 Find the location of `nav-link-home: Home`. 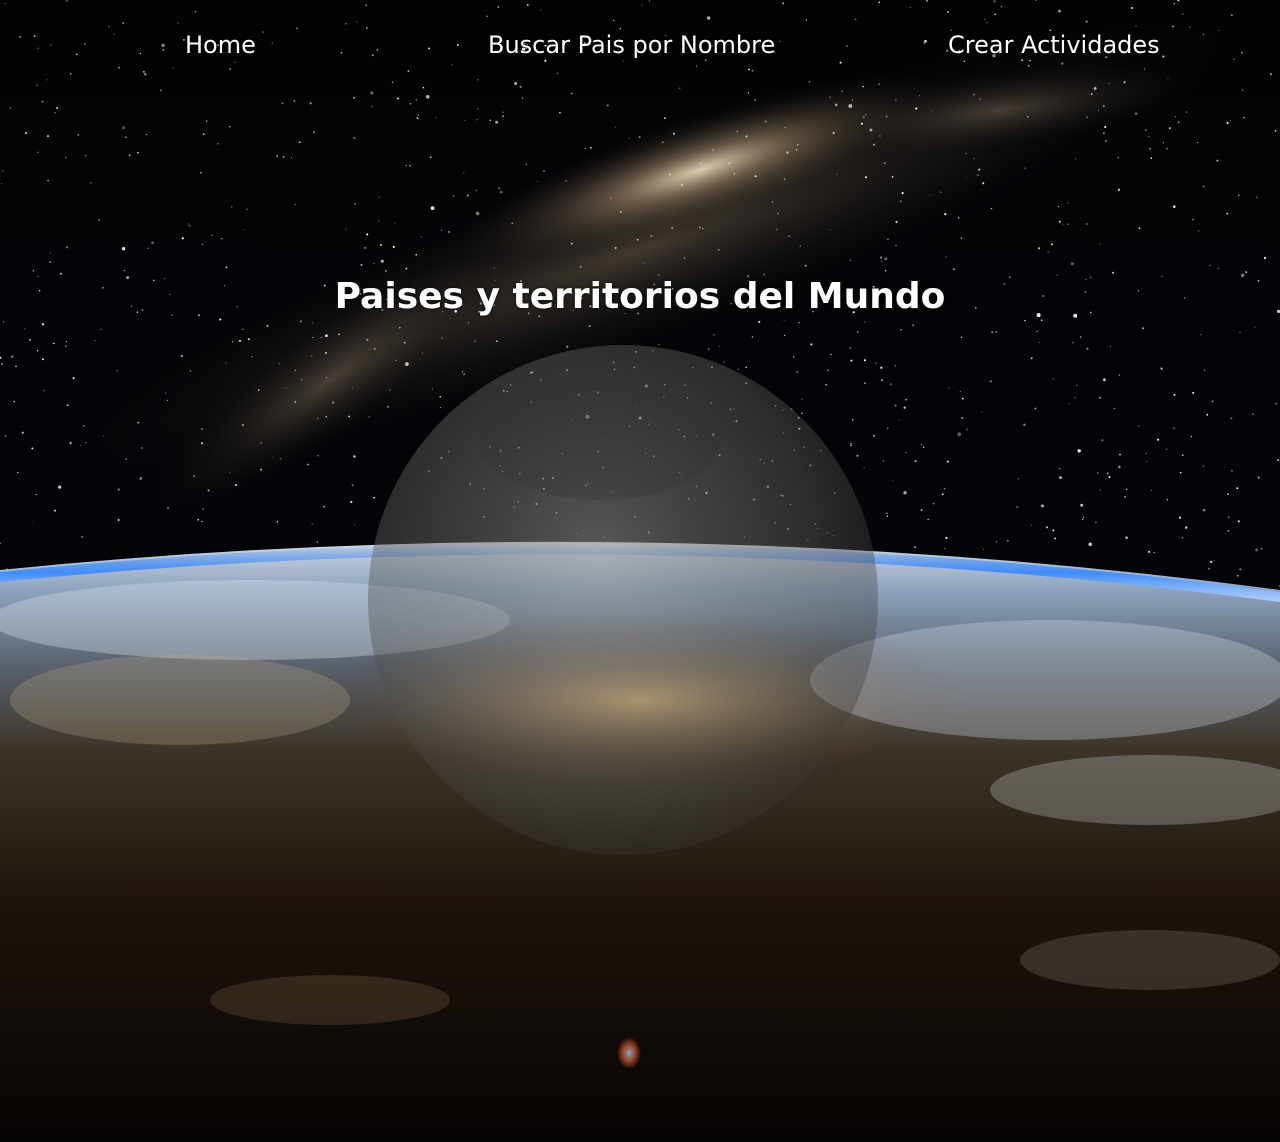

nav-link-home: Home is located at coordinates (220, 45).